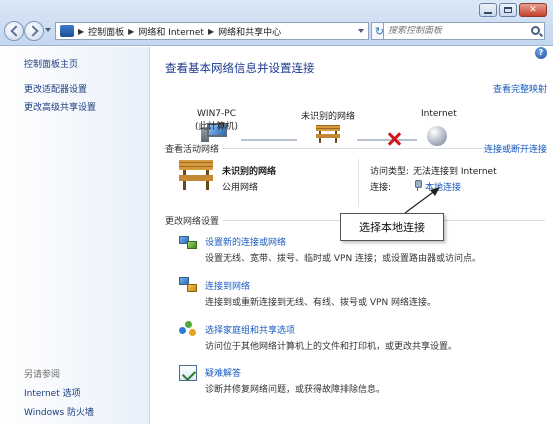  I want to click on page-title: 查看基本网络信息并设置连接, so click(240, 68).